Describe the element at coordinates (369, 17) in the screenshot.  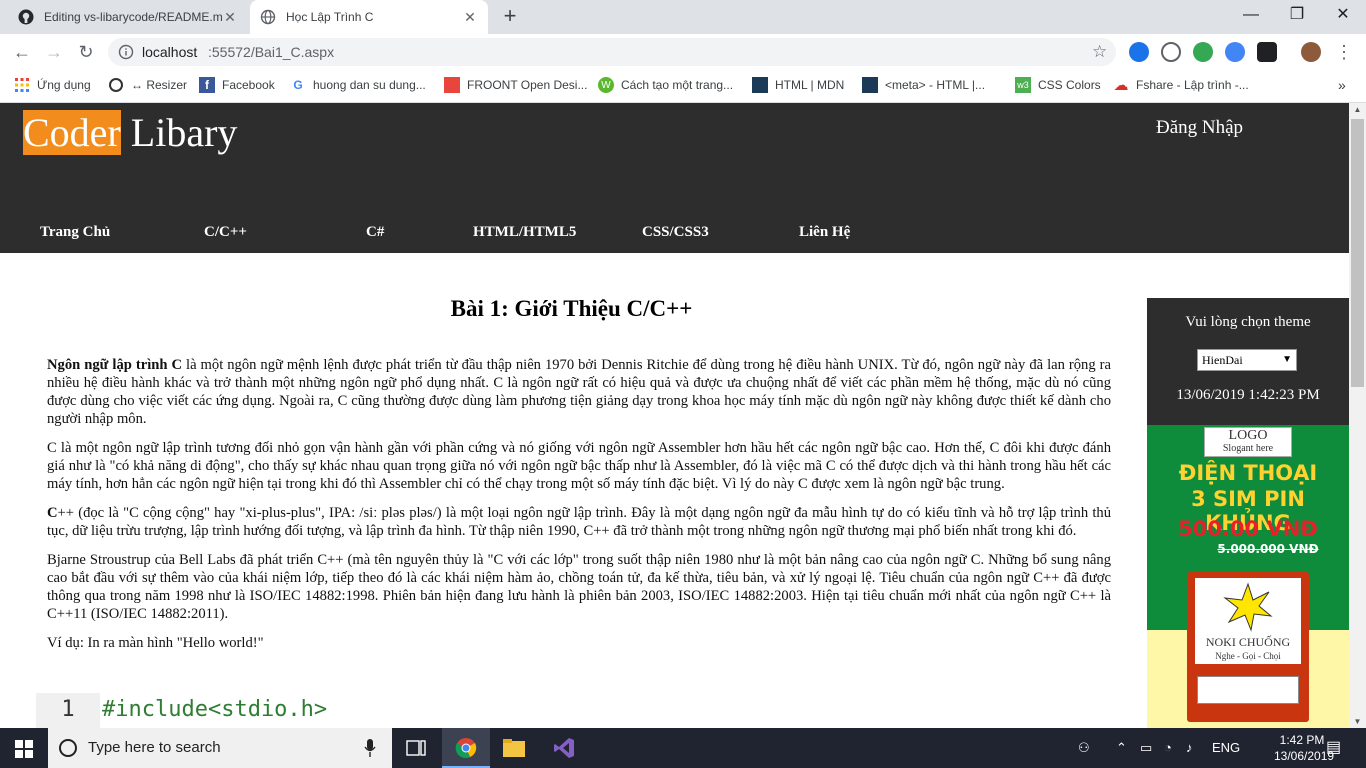
I see `tab-hoc-lap-trinh-c: Học Lập Trình C ✕` at that location.